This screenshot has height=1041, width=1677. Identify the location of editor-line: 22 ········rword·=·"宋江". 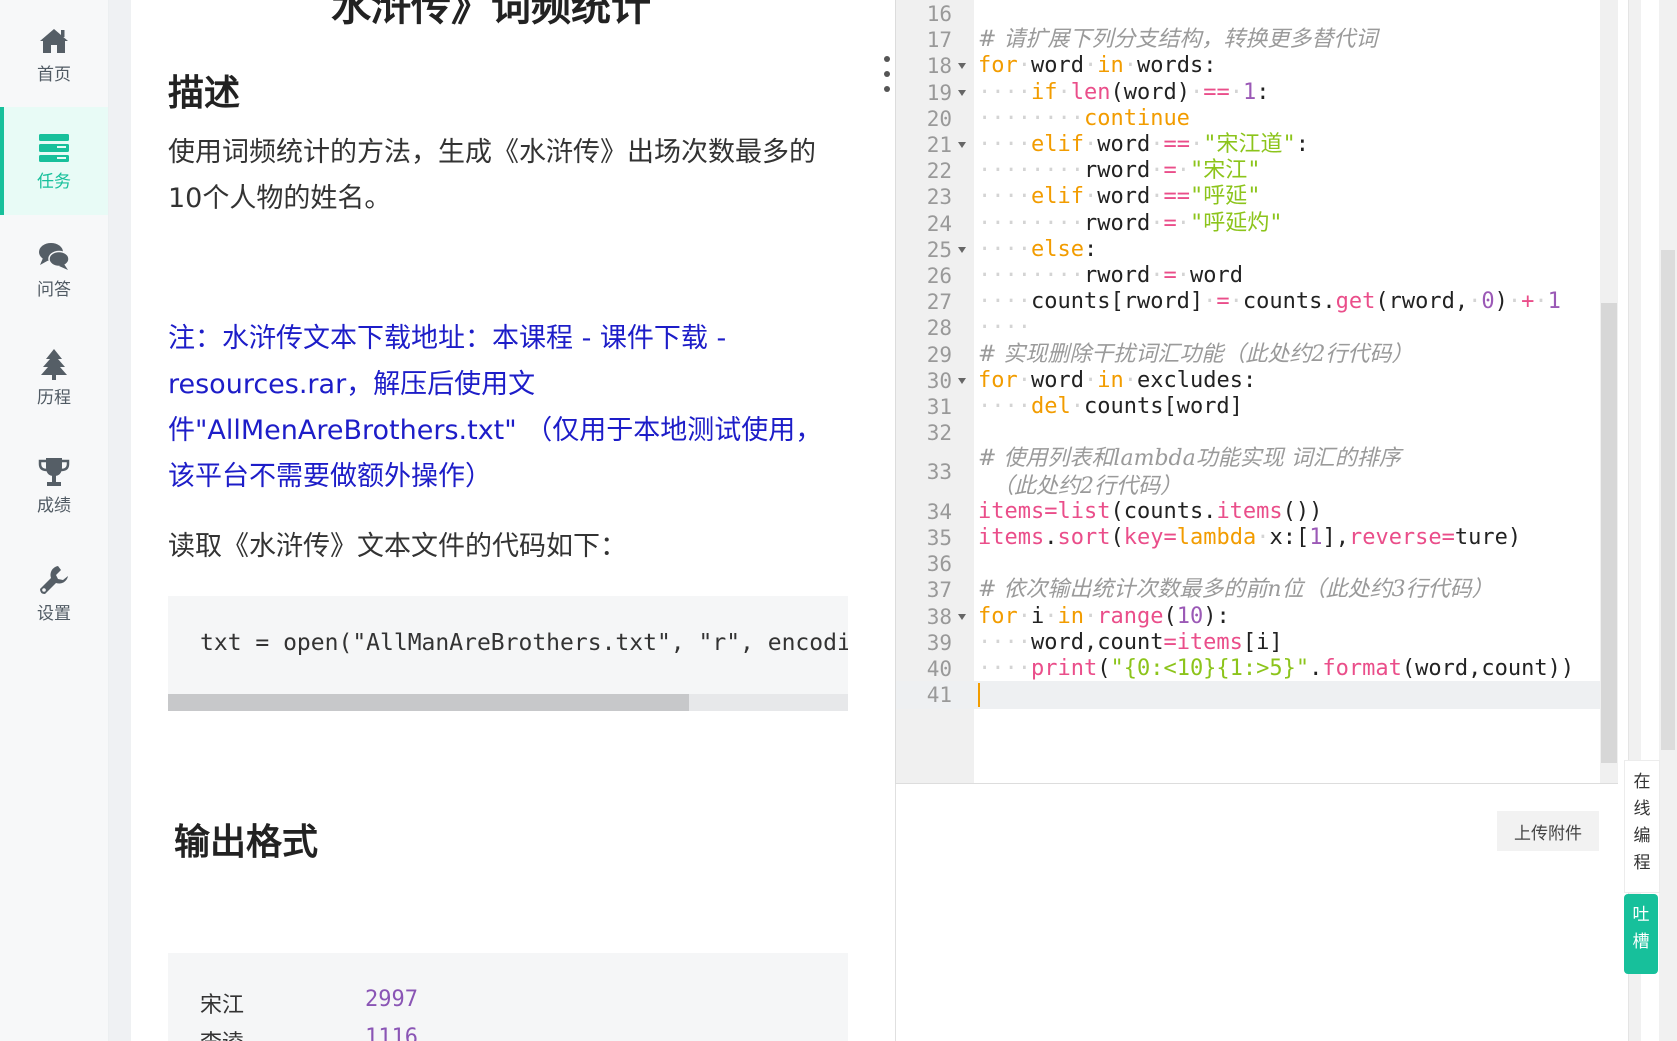
(1249, 171).